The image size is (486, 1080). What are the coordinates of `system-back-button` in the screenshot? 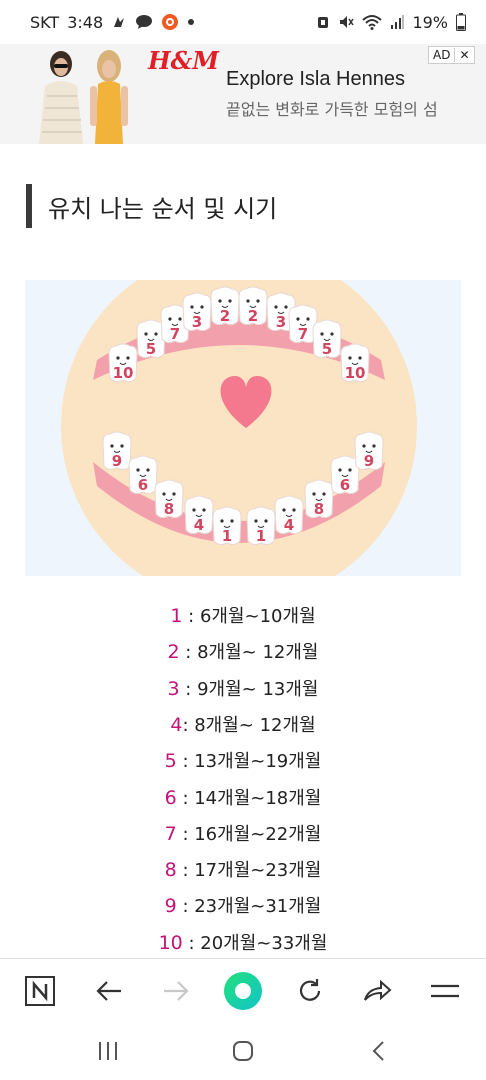 It's located at (380, 1051).